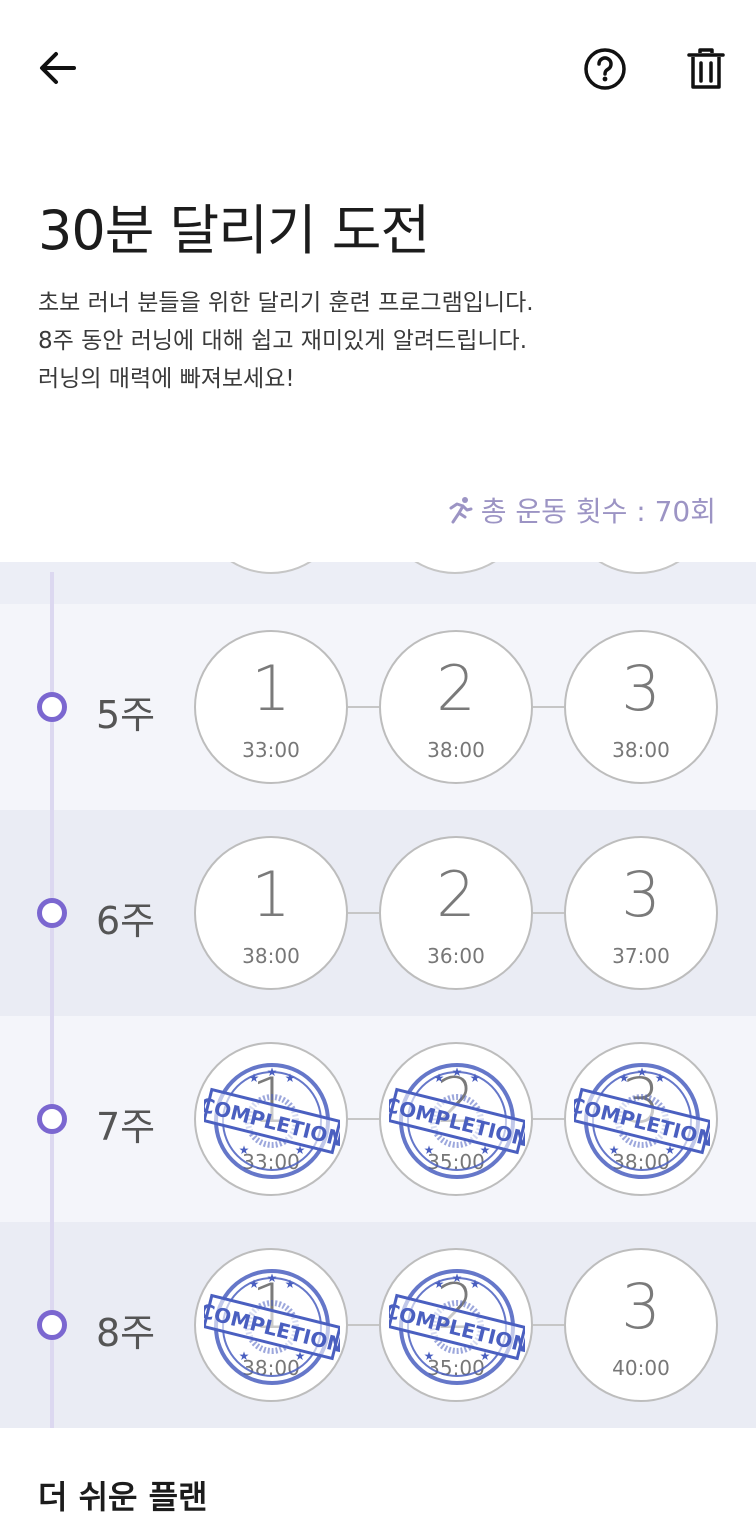 Image resolution: width=756 pixels, height=1524 pixels. What do you see at coordinates (286, 303) in the screenshot?
I see `description-line: 초보 러너 분들을 위한 달리기 훈련 프로그램입니다.` at bounding box center [286, 303].